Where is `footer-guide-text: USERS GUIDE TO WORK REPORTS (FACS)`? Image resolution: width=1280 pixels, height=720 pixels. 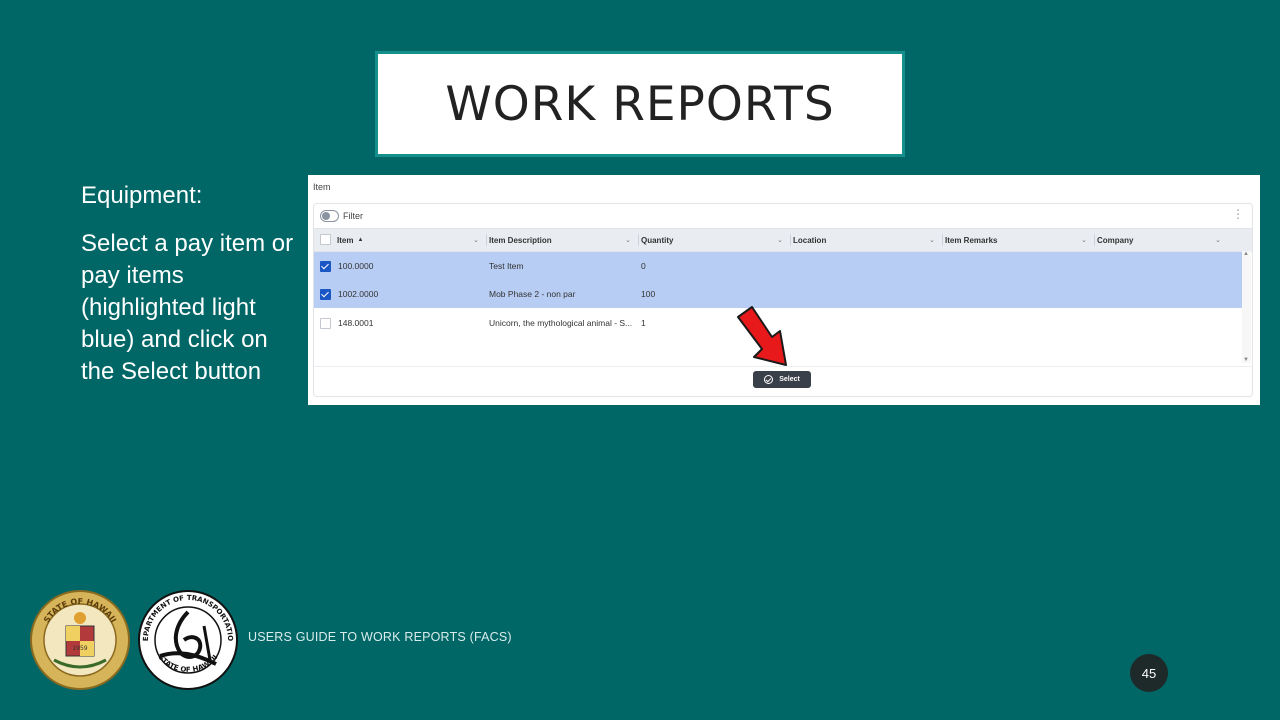
footer-guide-text: USERS GUIDE TO WORK REPORTS (FACS) is located at coordinates (380, 637).